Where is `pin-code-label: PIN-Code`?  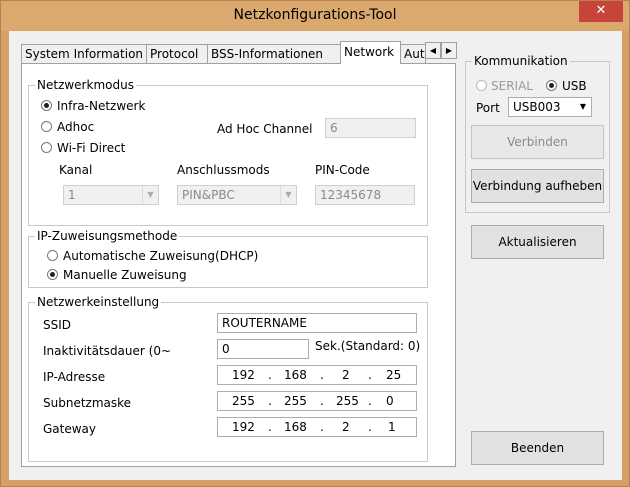 pin-code-label: PIN-Code is located at coordinates (342, 170).